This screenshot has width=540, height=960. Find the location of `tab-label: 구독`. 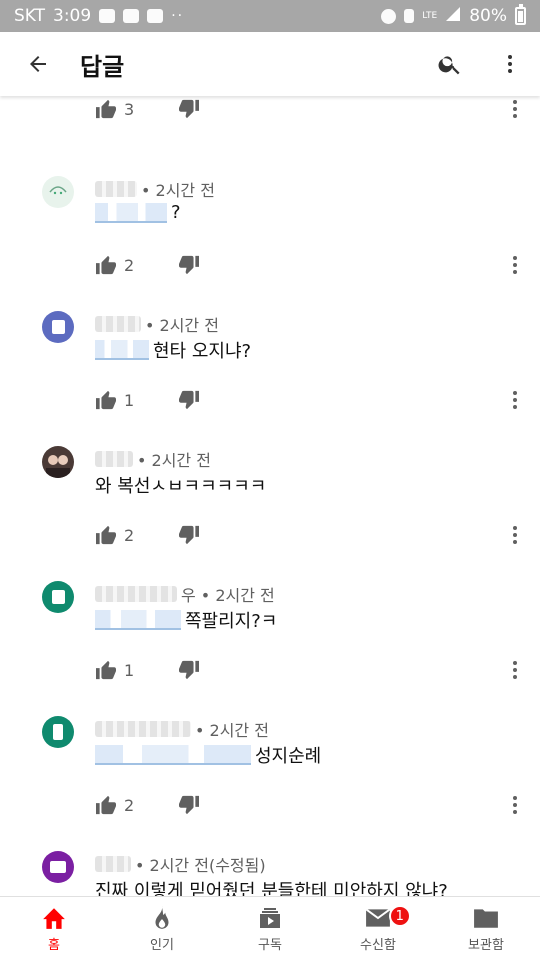

tab-label: 구독 is located at coordinates (270, 945).